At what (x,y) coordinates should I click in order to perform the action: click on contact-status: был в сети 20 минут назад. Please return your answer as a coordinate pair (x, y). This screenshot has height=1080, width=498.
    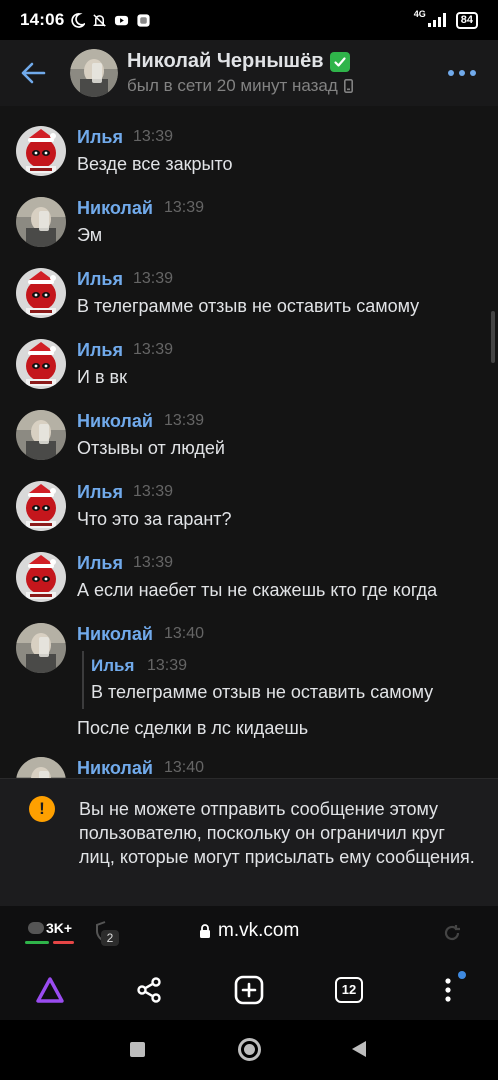
    Looking at the image, I should click on (240, 86).